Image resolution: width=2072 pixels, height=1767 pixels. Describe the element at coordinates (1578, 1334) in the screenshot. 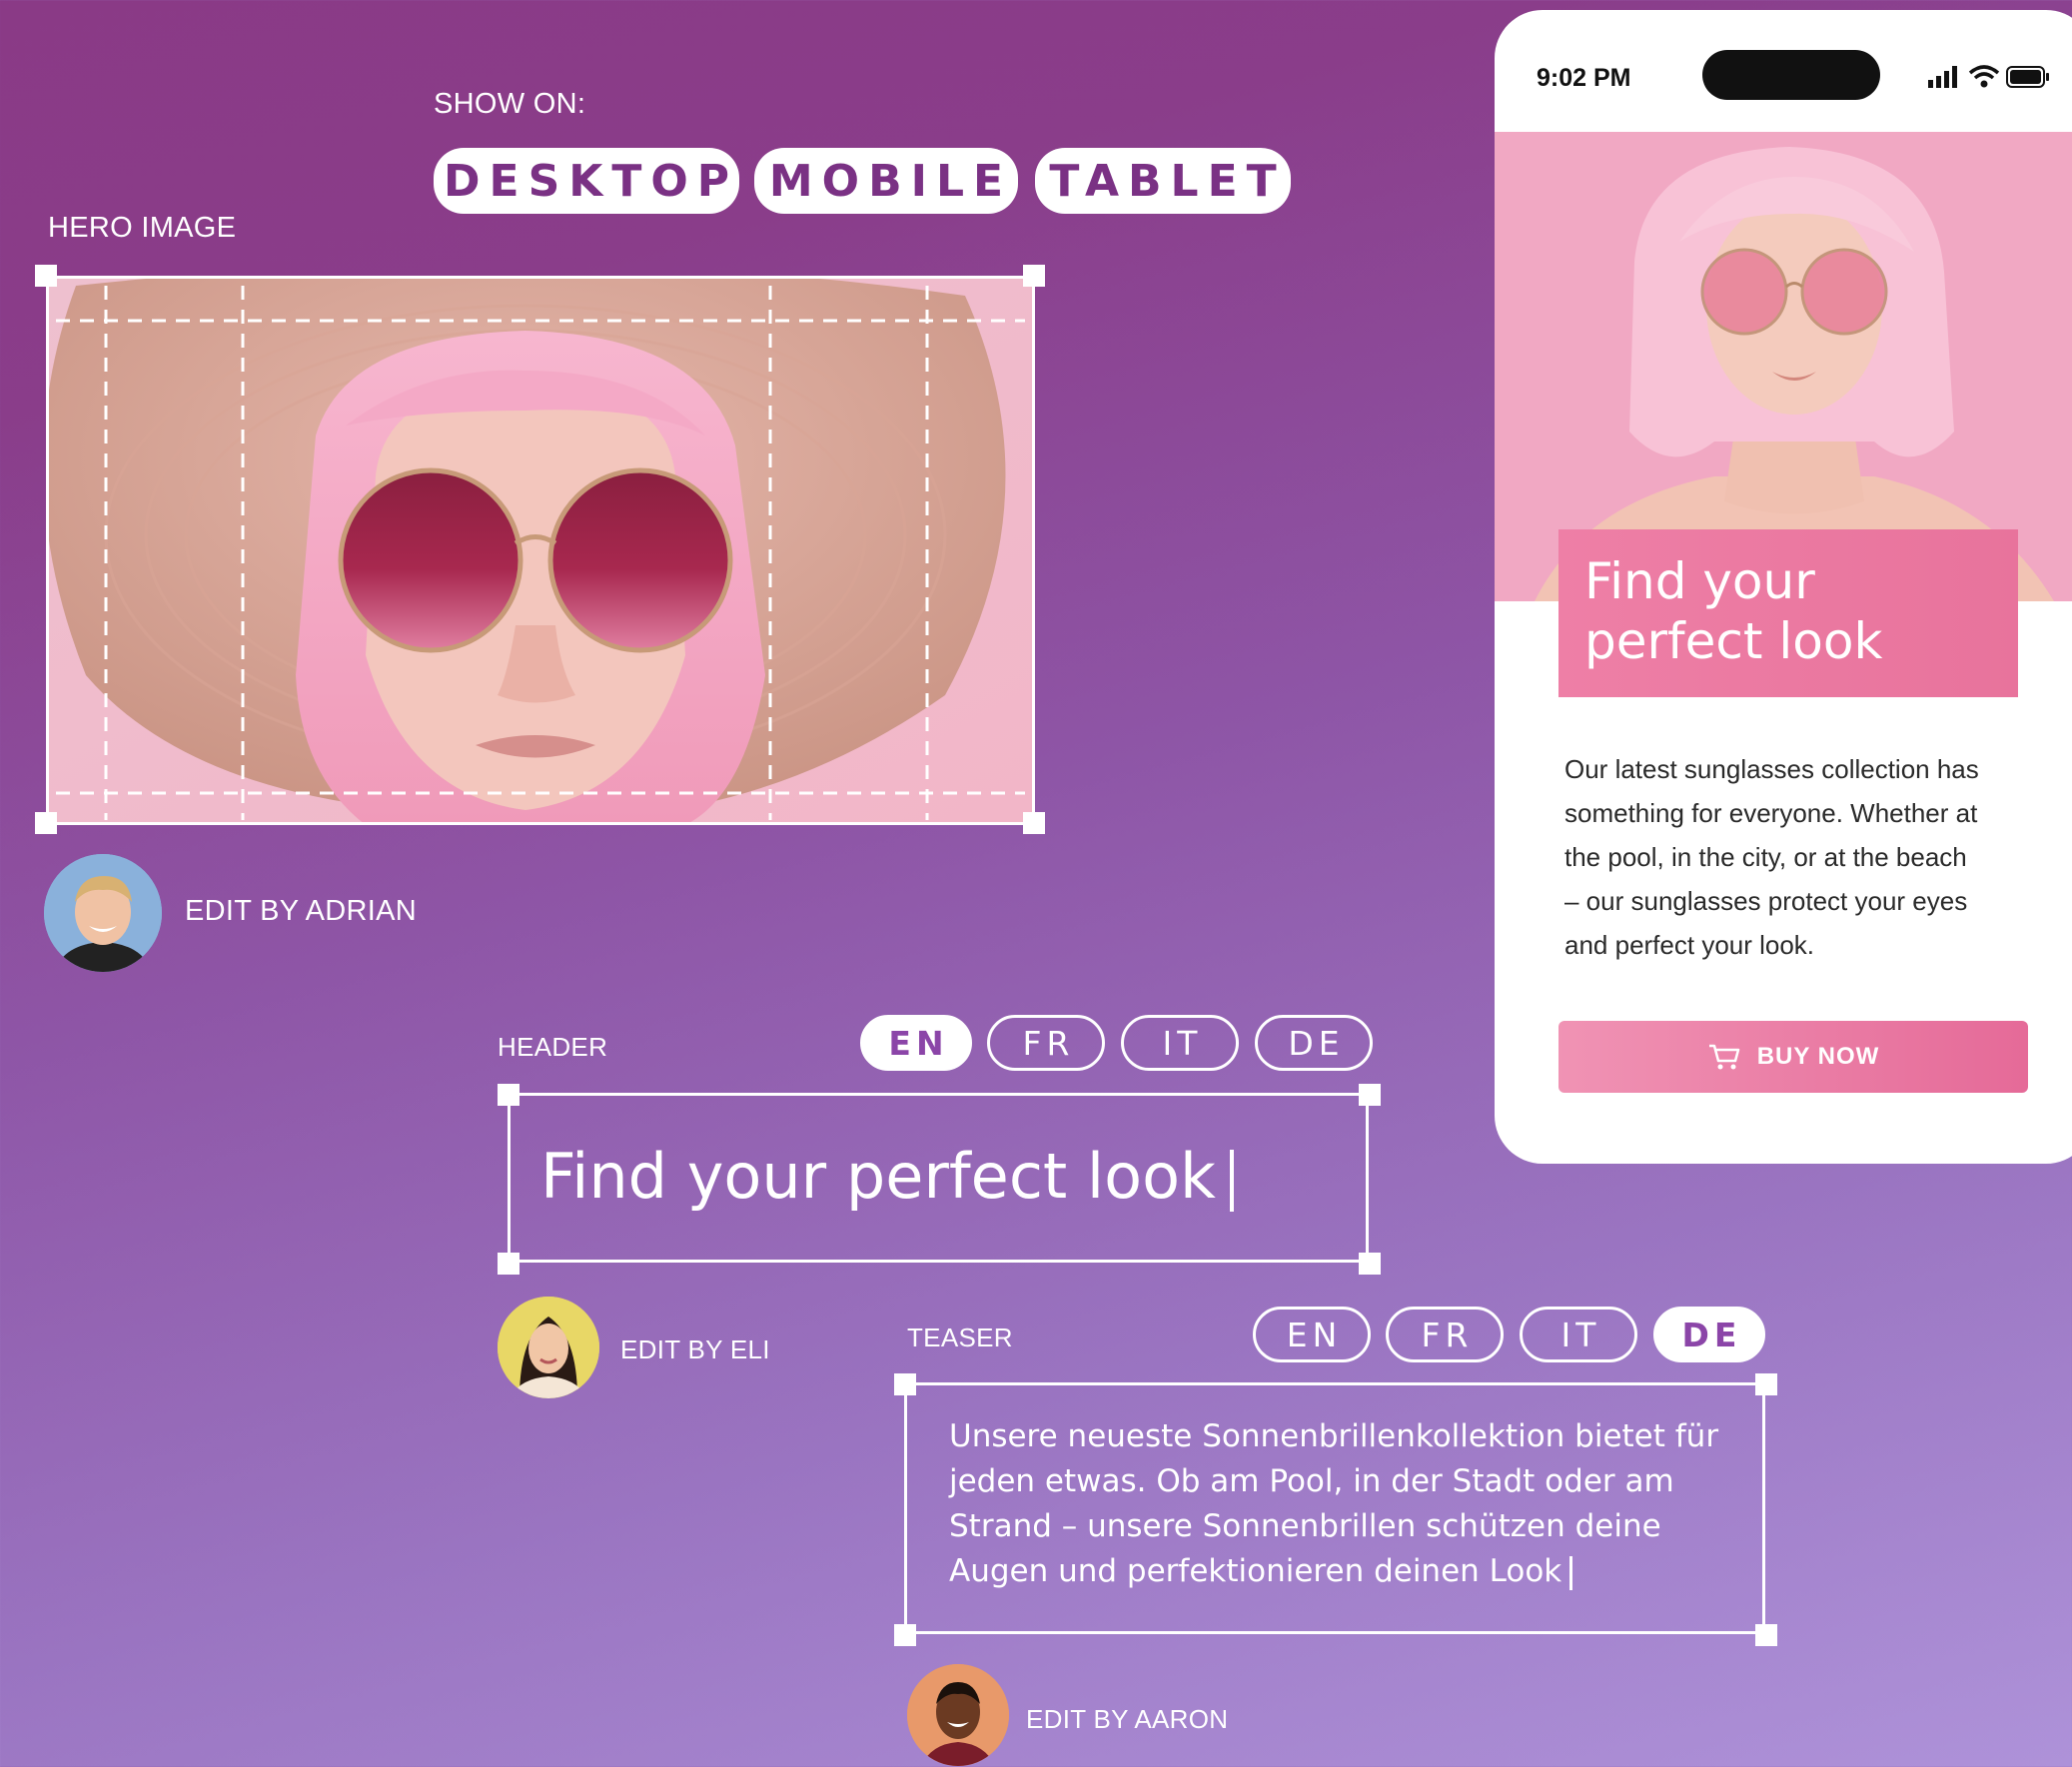

I see `teaser-lang-it: IT` at that location.